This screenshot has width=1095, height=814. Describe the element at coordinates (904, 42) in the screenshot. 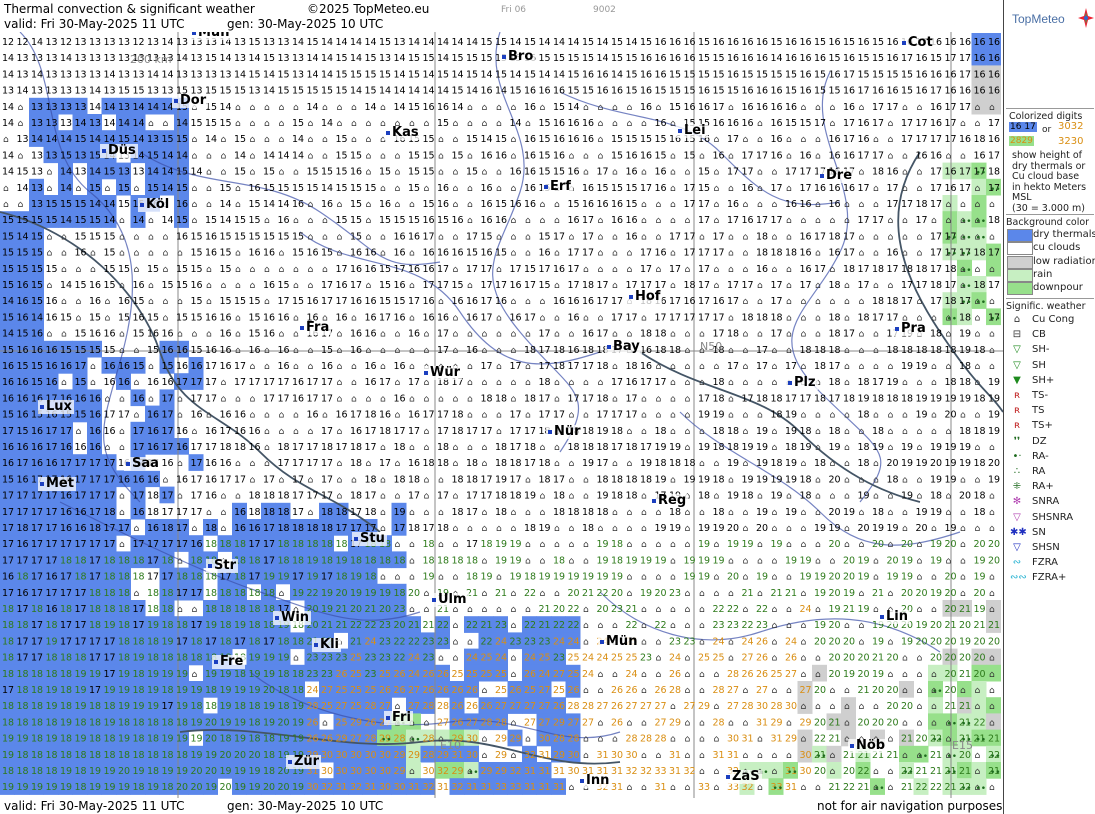

I see `city-marker` at that location.